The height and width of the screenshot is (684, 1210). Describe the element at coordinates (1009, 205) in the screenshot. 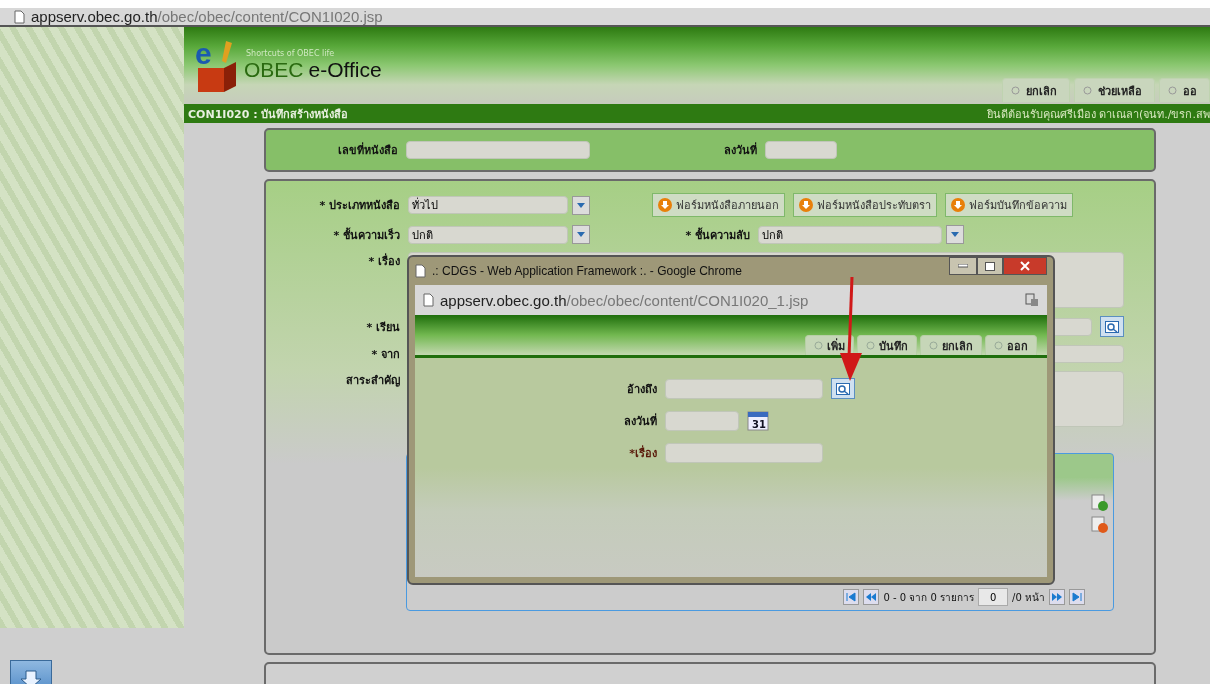

I see `form-template-button: ฟอร์มบันทึกข้อความ` at that location.